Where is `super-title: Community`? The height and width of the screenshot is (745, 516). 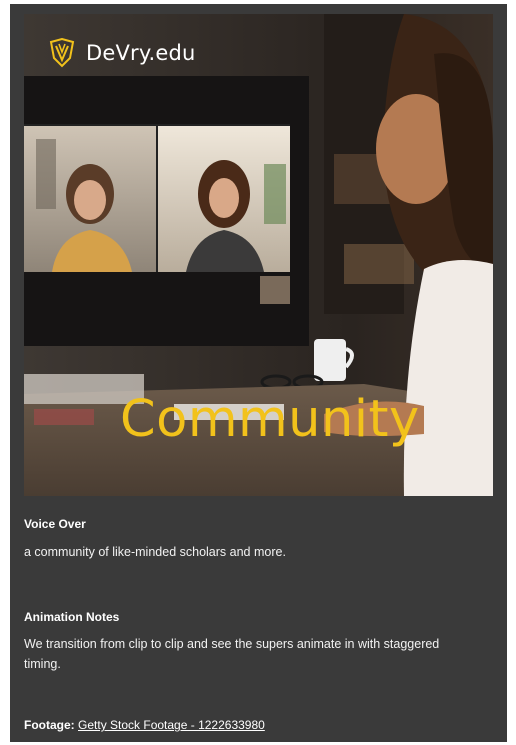 super-title: Community is located at coordinates (270, 419).